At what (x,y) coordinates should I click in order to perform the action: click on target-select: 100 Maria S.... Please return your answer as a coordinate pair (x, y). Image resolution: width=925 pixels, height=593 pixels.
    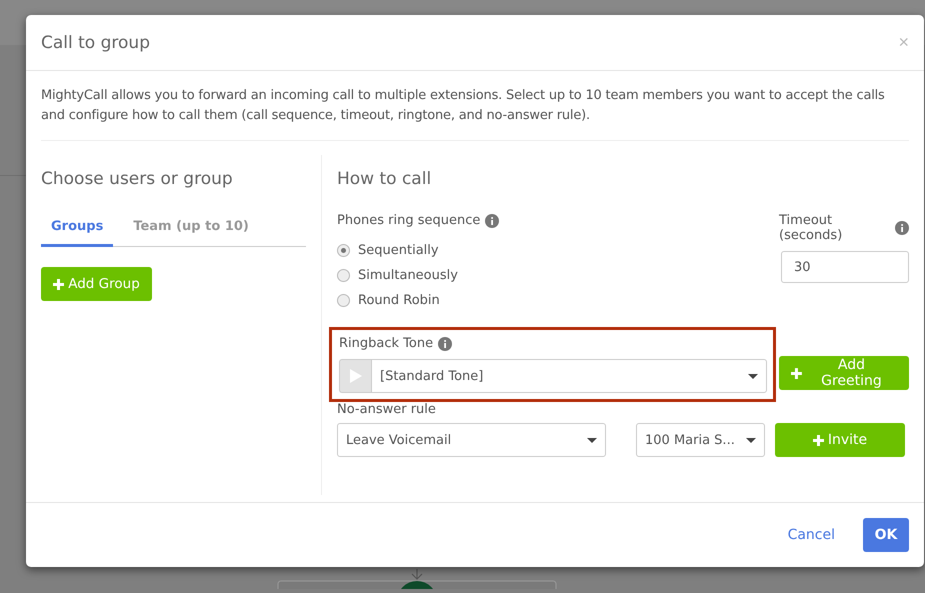
    Looking at the image, I should click on (700, 440).